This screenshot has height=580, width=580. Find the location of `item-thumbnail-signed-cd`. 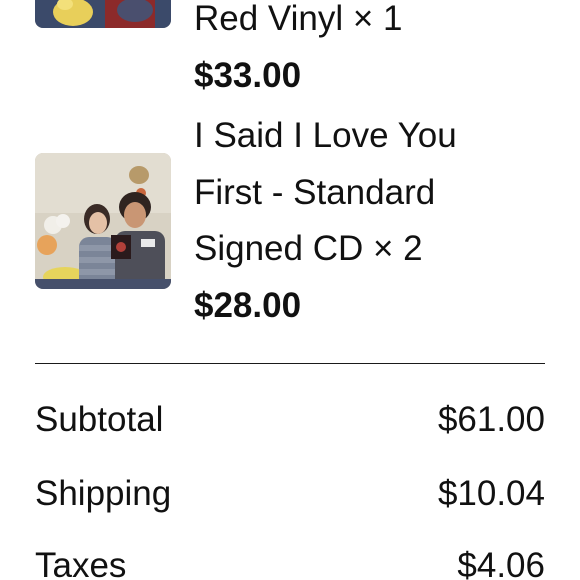

item-thumbnail-signed-cd is located at coordinates (103, 221).